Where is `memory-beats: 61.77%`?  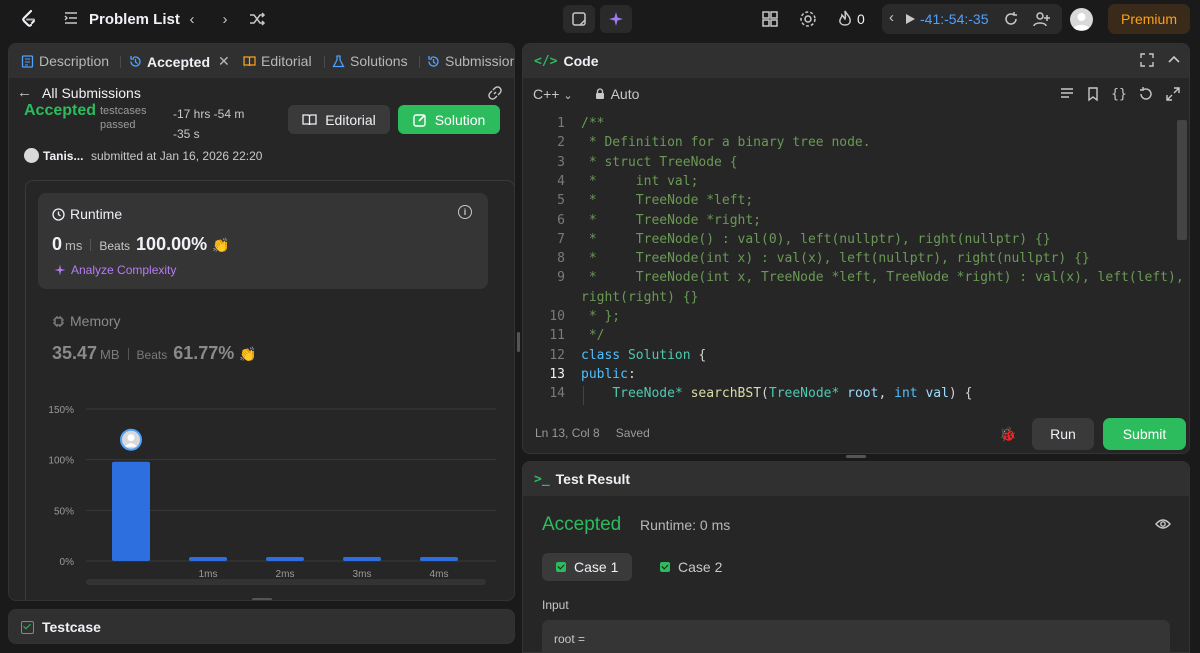 memory-beats: 61.77% is located at coordinates (204, 353).